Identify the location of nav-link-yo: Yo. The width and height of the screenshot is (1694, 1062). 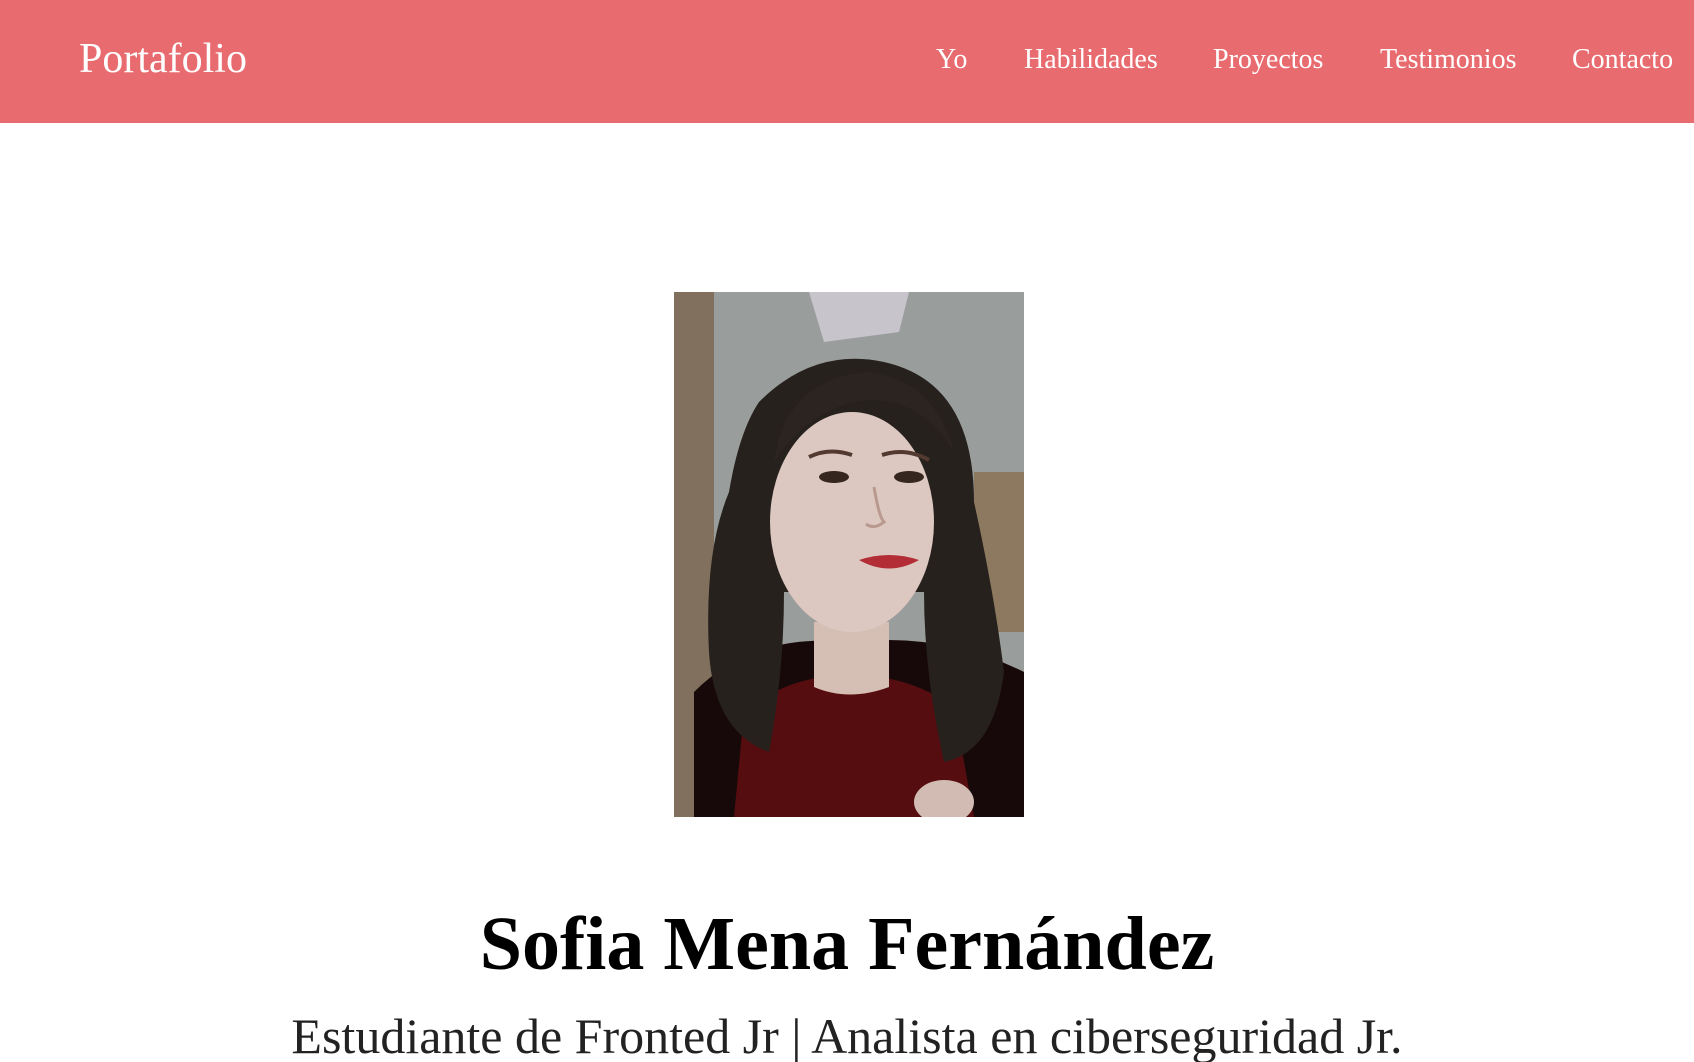
(951, 60).